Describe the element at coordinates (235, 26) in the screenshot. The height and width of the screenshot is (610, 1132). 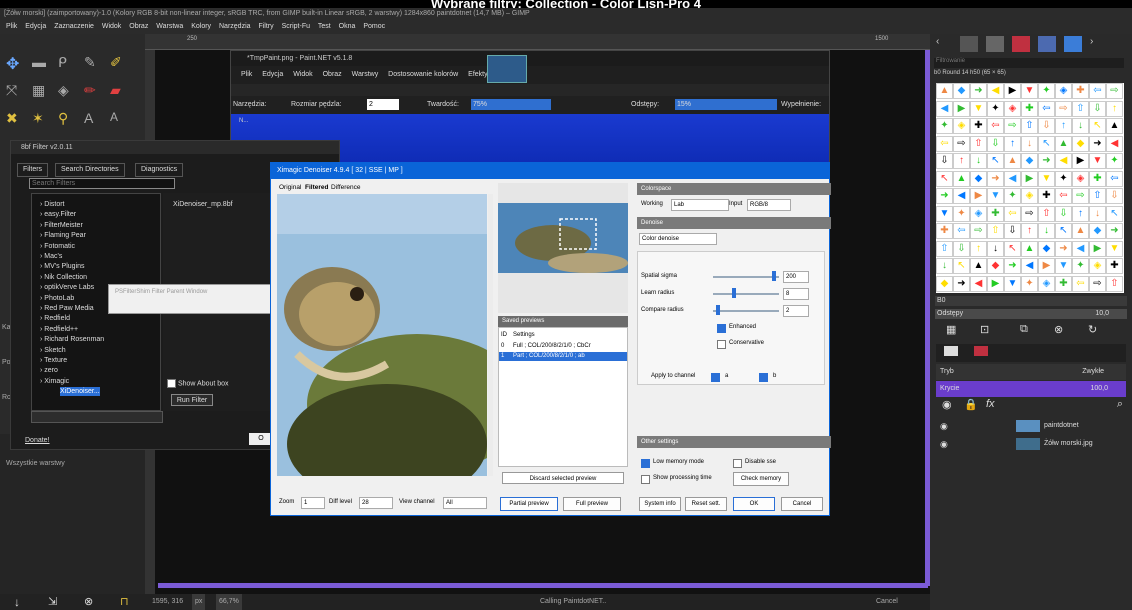
I see `menu-tools: Narzędzia` at that location.